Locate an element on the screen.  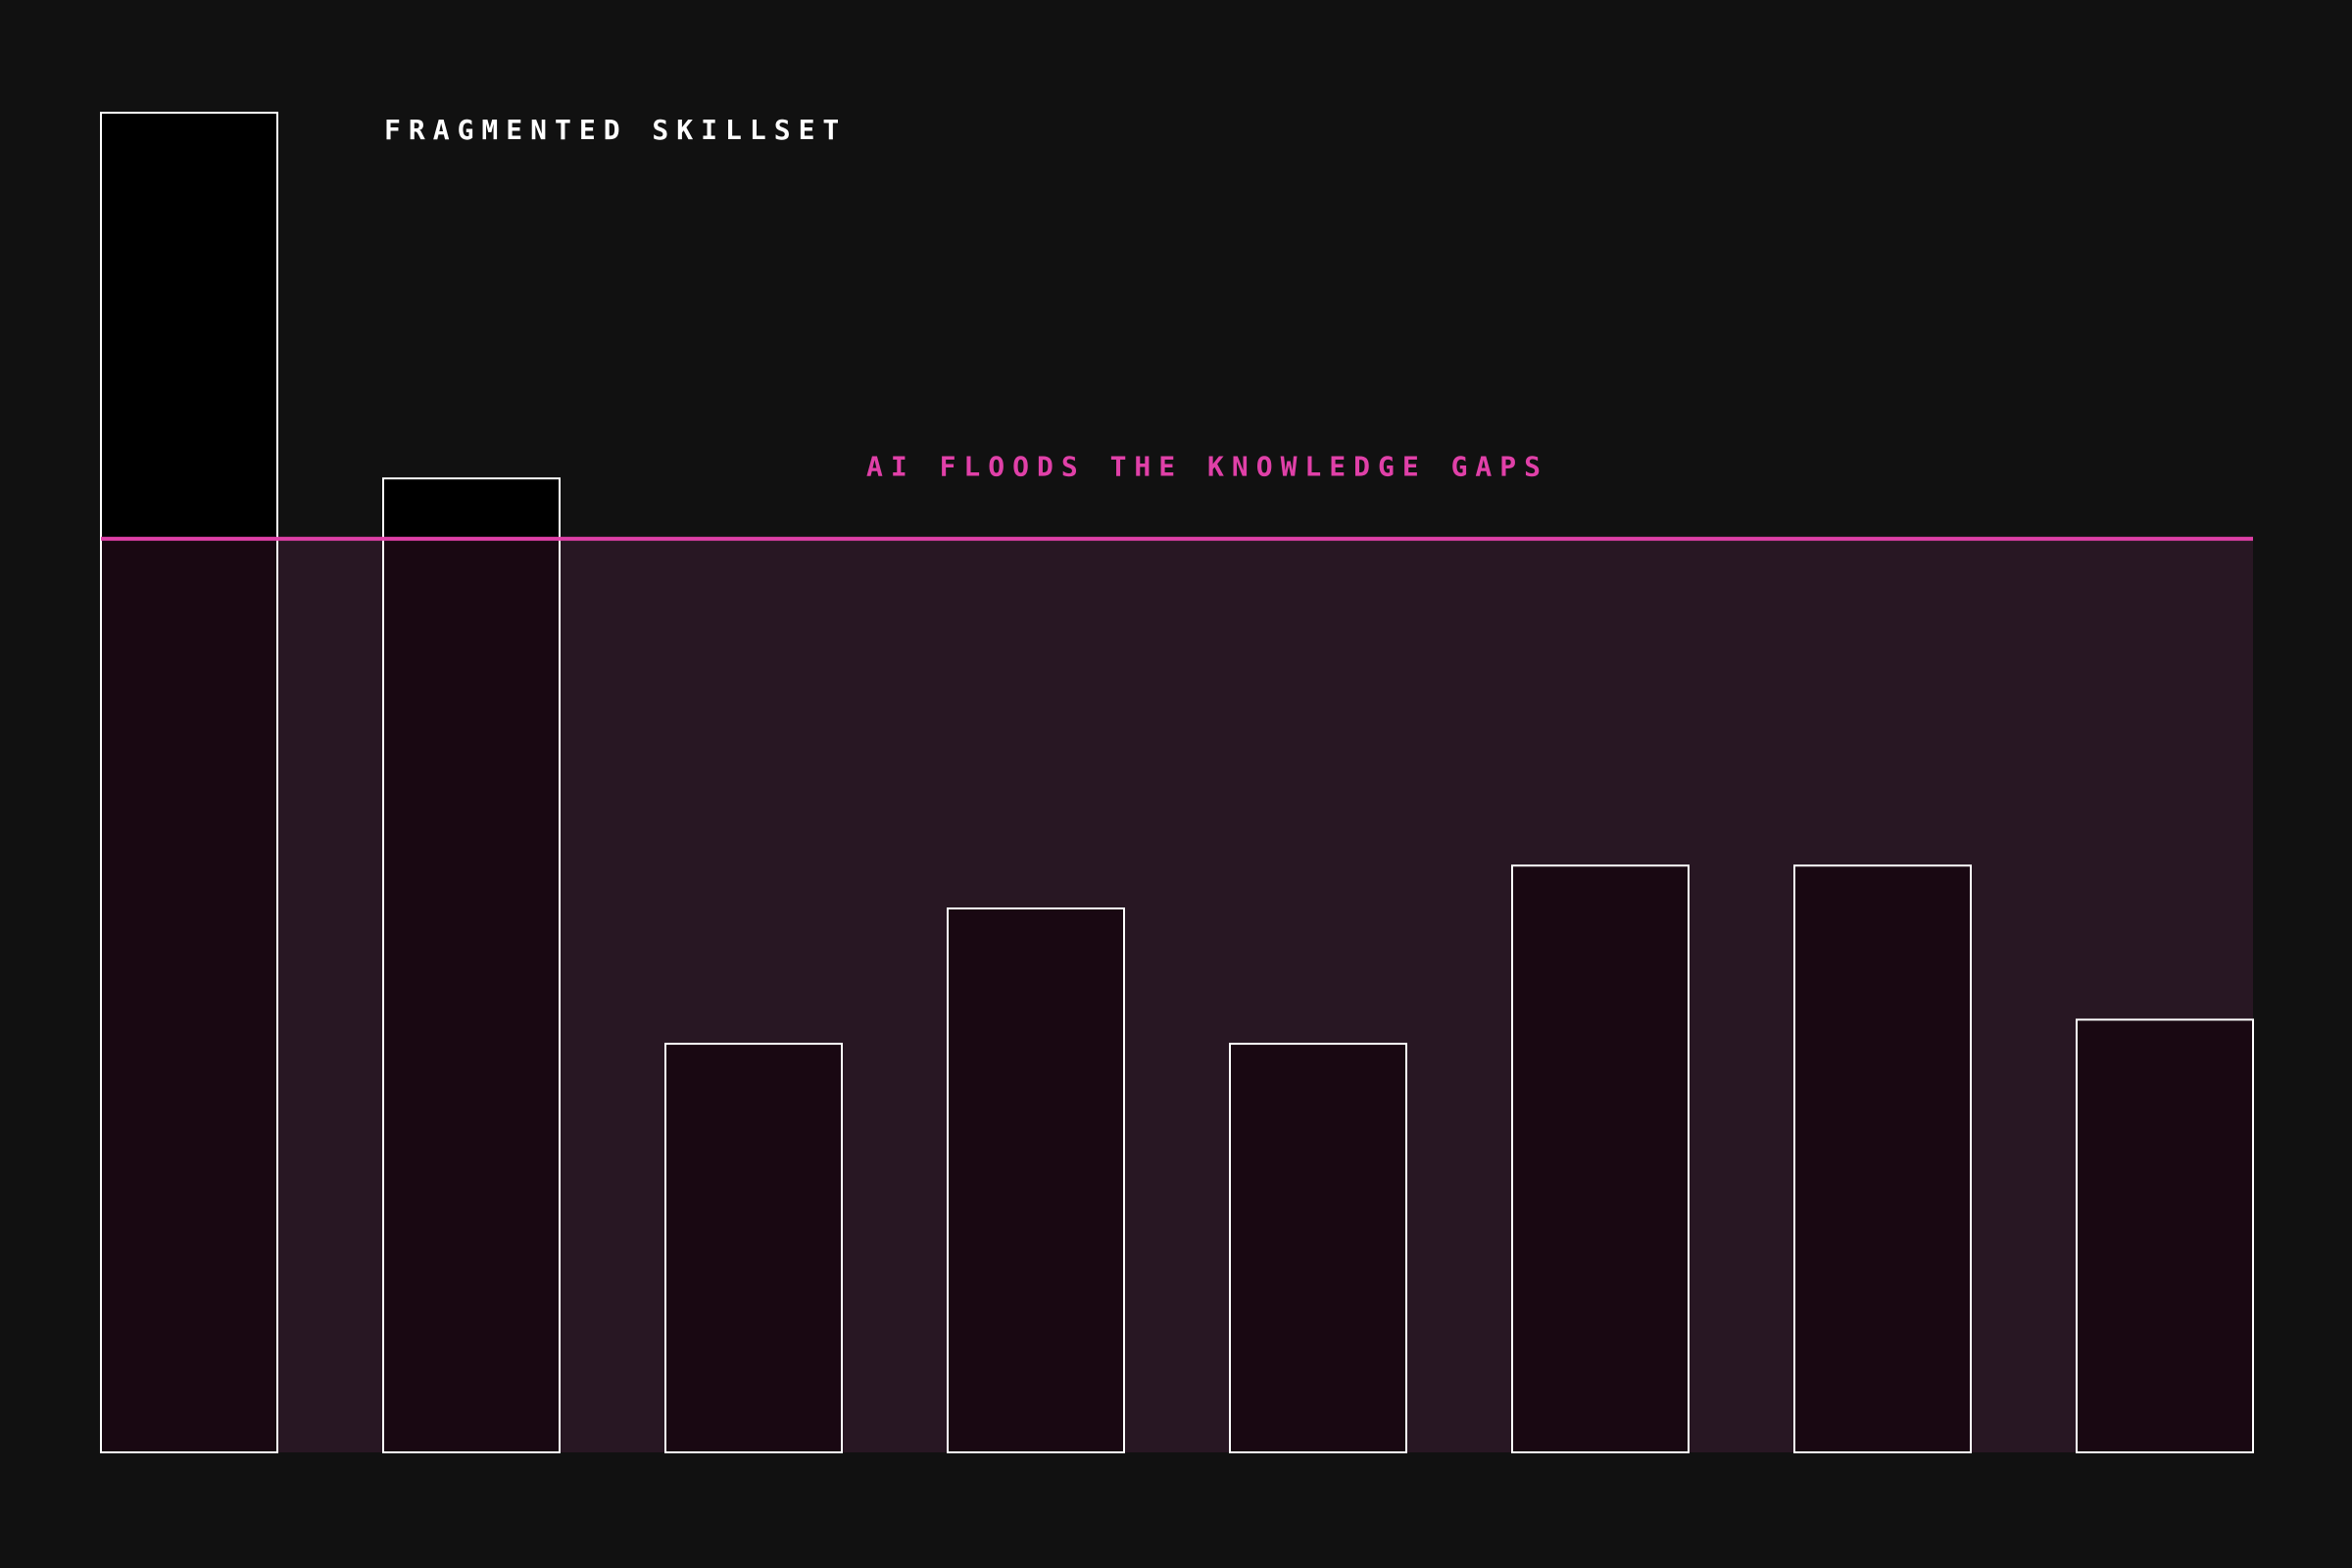
chart-title: FRAGMENTED SKILLSET is located at coordinates (615, 130).